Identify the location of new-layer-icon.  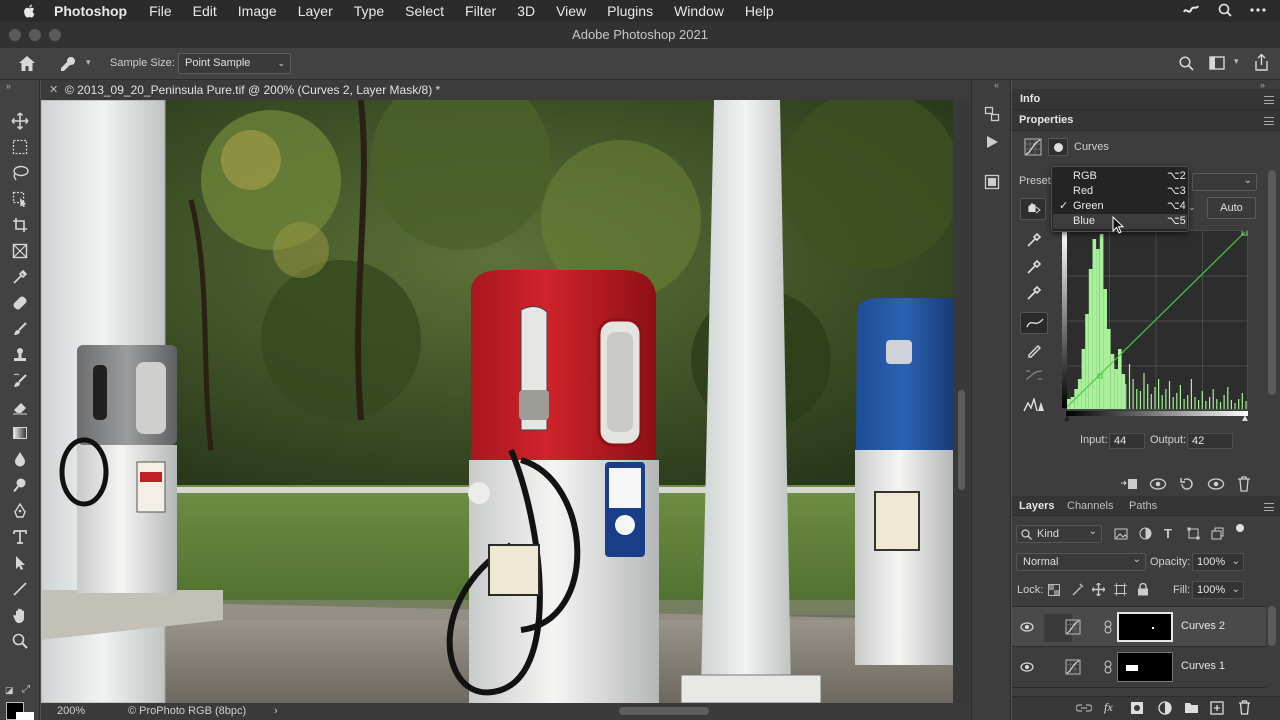
(1217, 708).